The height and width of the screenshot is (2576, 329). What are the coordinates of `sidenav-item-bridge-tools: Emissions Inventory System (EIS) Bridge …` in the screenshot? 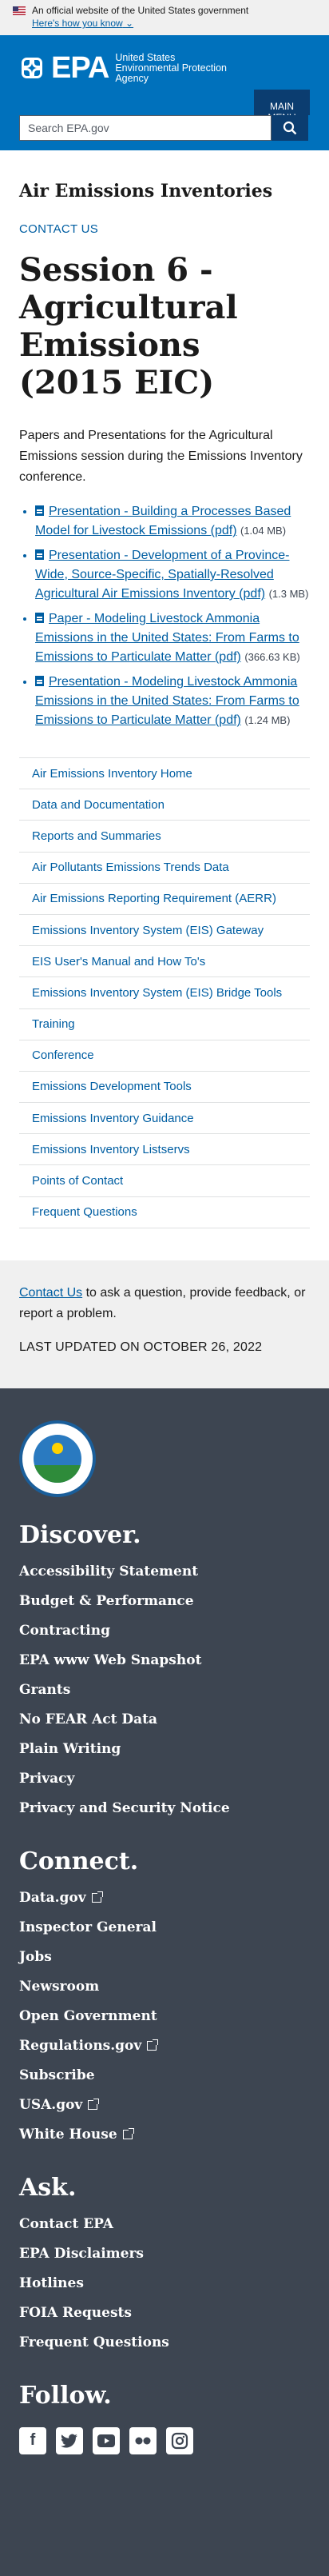 It's located at (164, 992).